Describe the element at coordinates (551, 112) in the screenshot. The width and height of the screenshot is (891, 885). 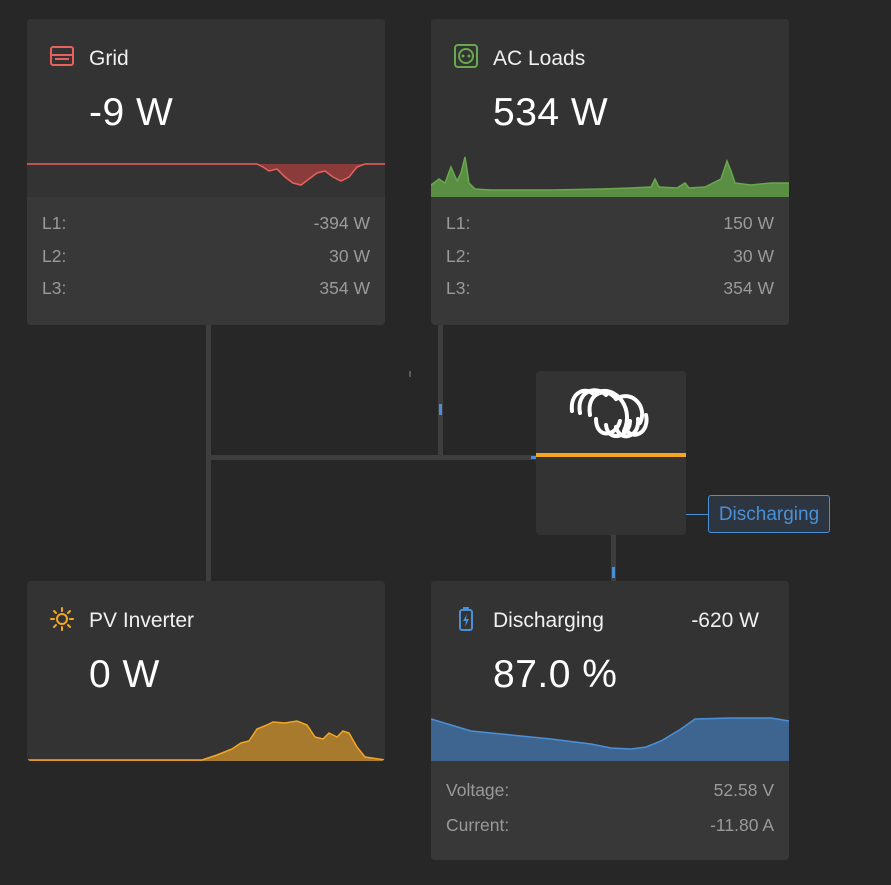
I see `ac-loads-power-value: 534 W` at that location.